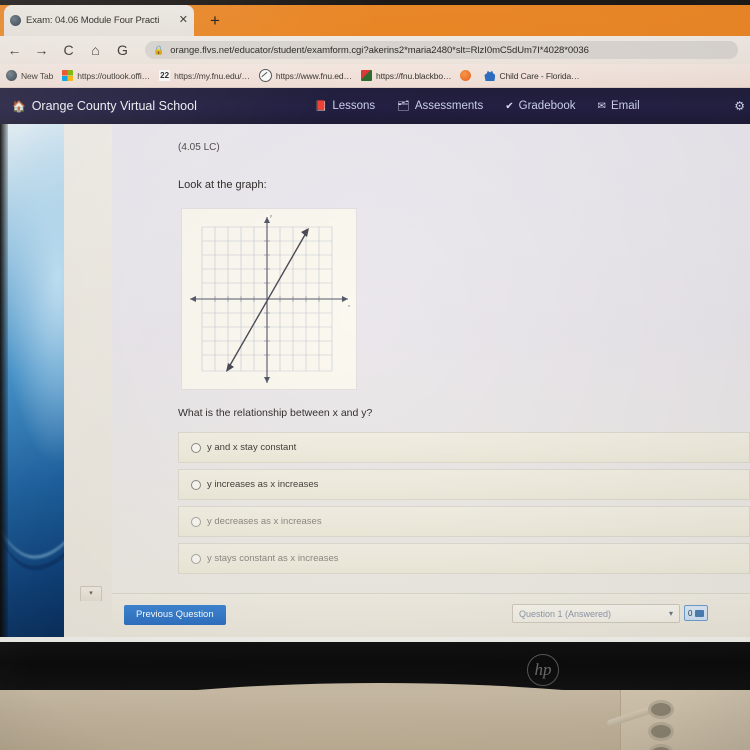  Describe the element at coordinates (95, 50) in the screenshot. I see `home-icon: ⌂` at that location.